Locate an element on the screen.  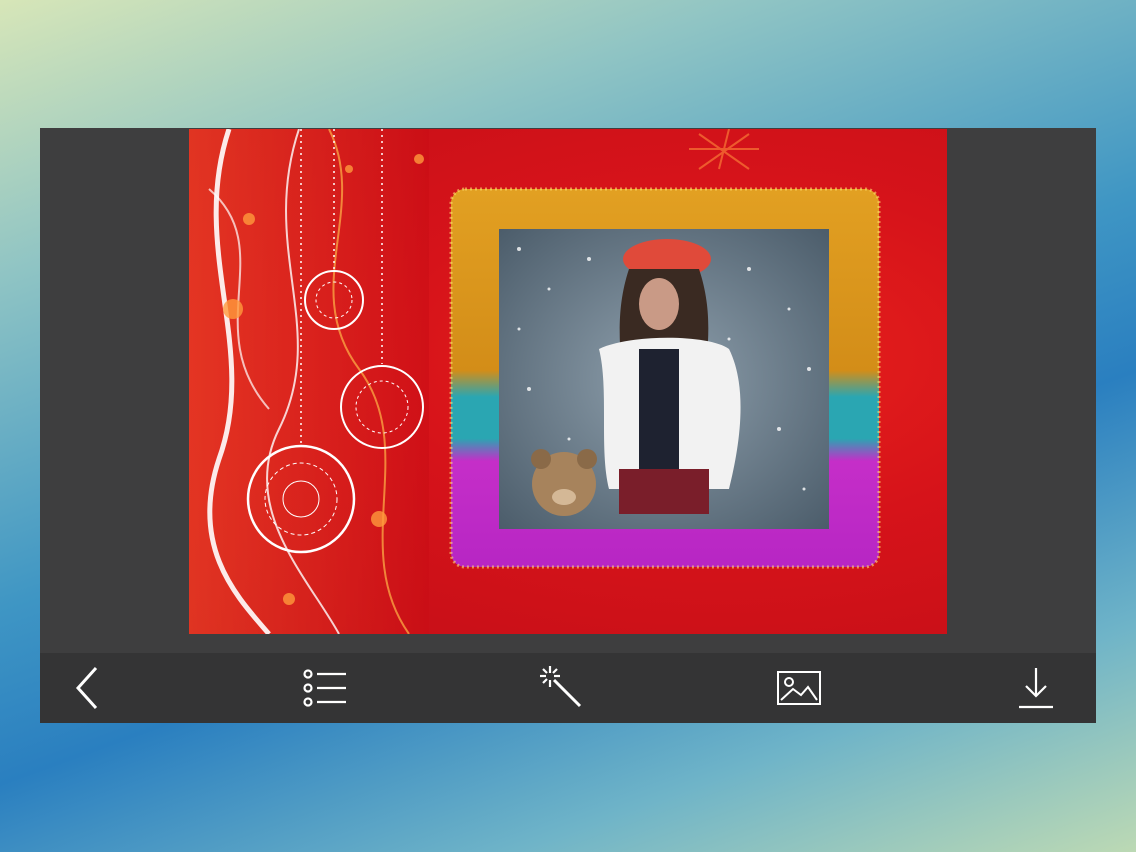
gallery-button is located at coordinates (799, 688).